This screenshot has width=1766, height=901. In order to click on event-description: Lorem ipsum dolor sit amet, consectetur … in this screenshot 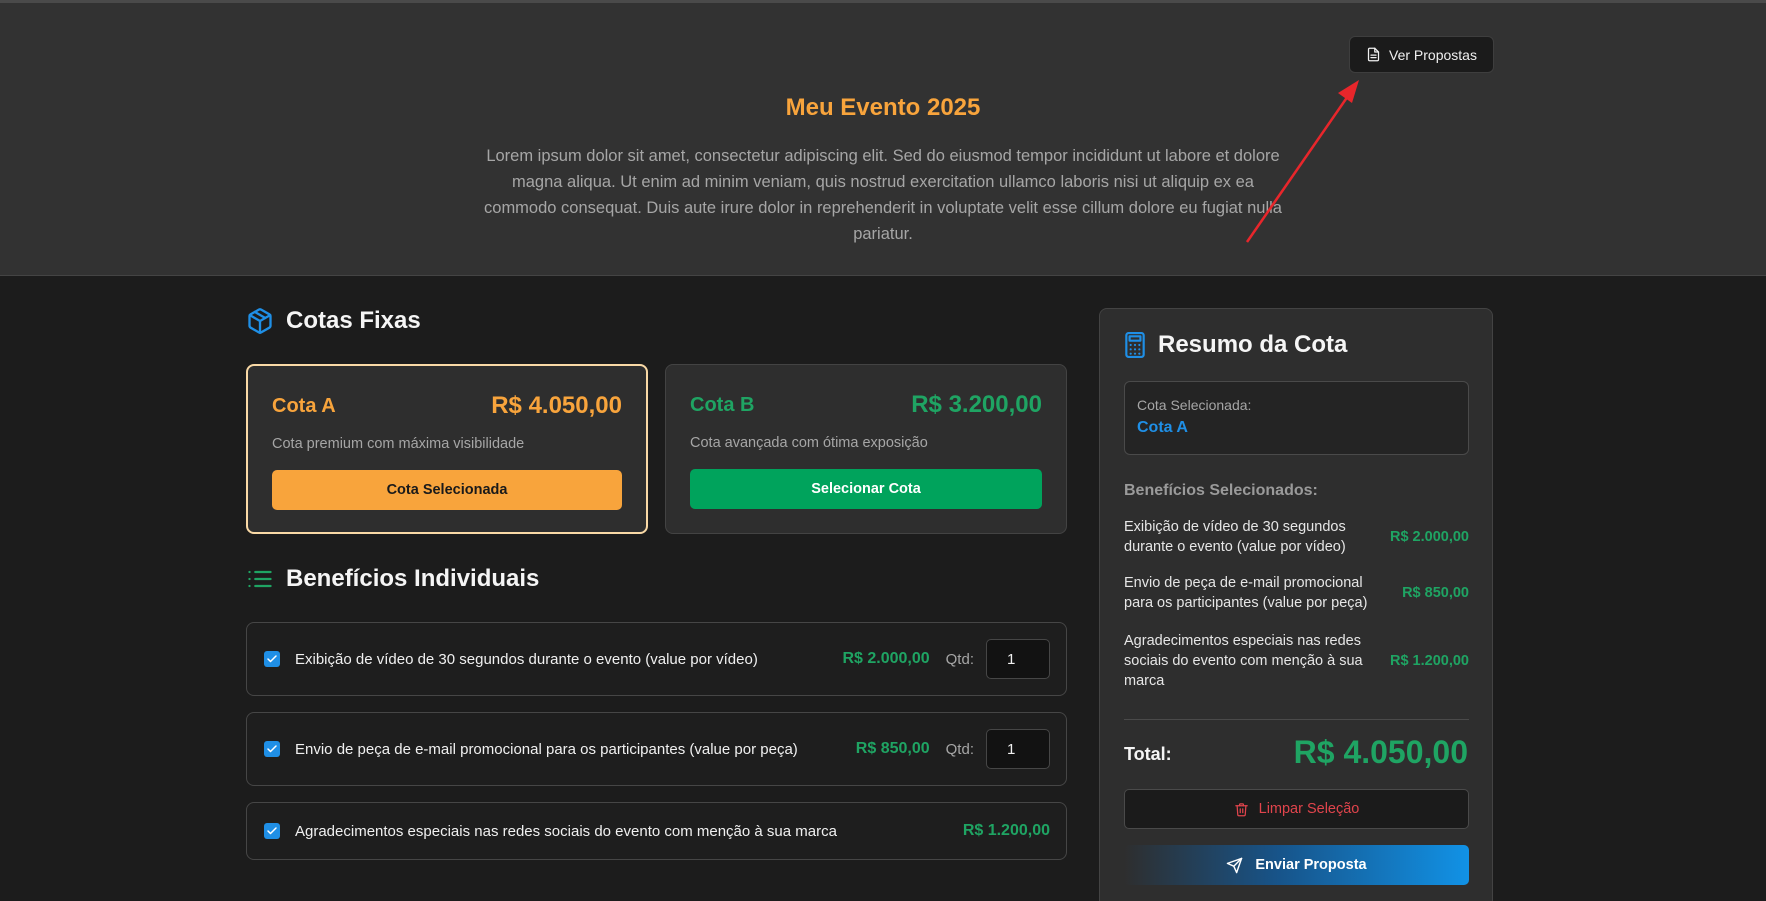, I will do `click(883, 195)`.